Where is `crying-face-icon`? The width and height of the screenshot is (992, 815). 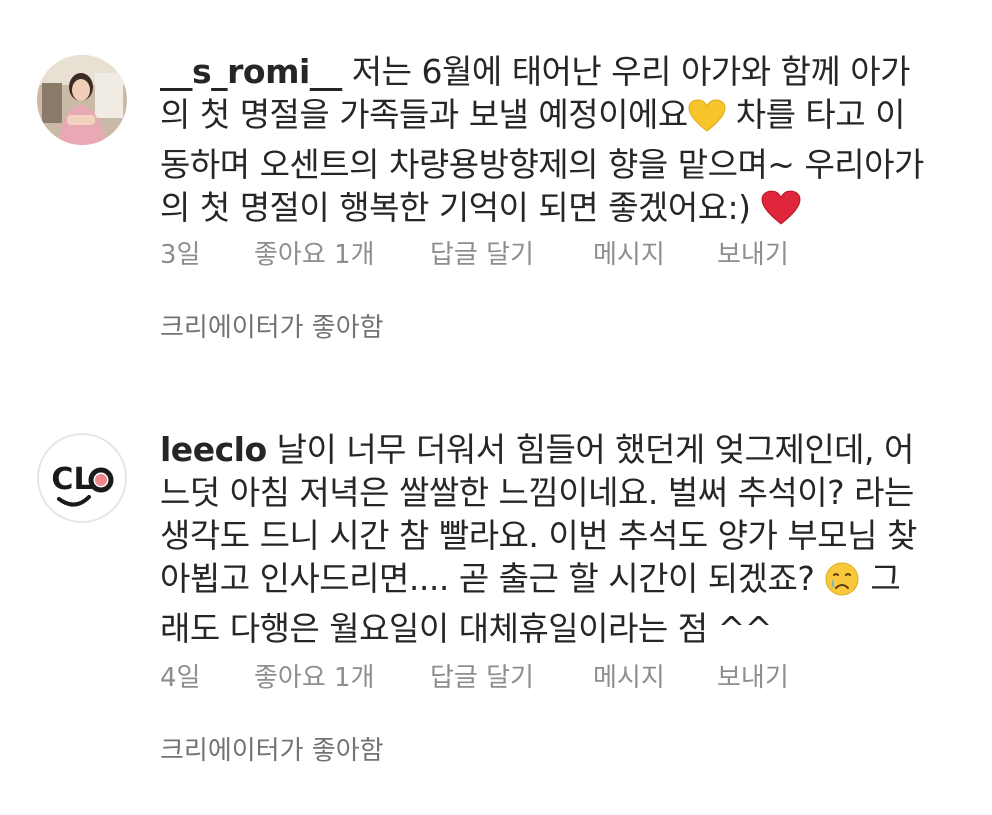
crying-face-icon is located at coordinates (842, 584).